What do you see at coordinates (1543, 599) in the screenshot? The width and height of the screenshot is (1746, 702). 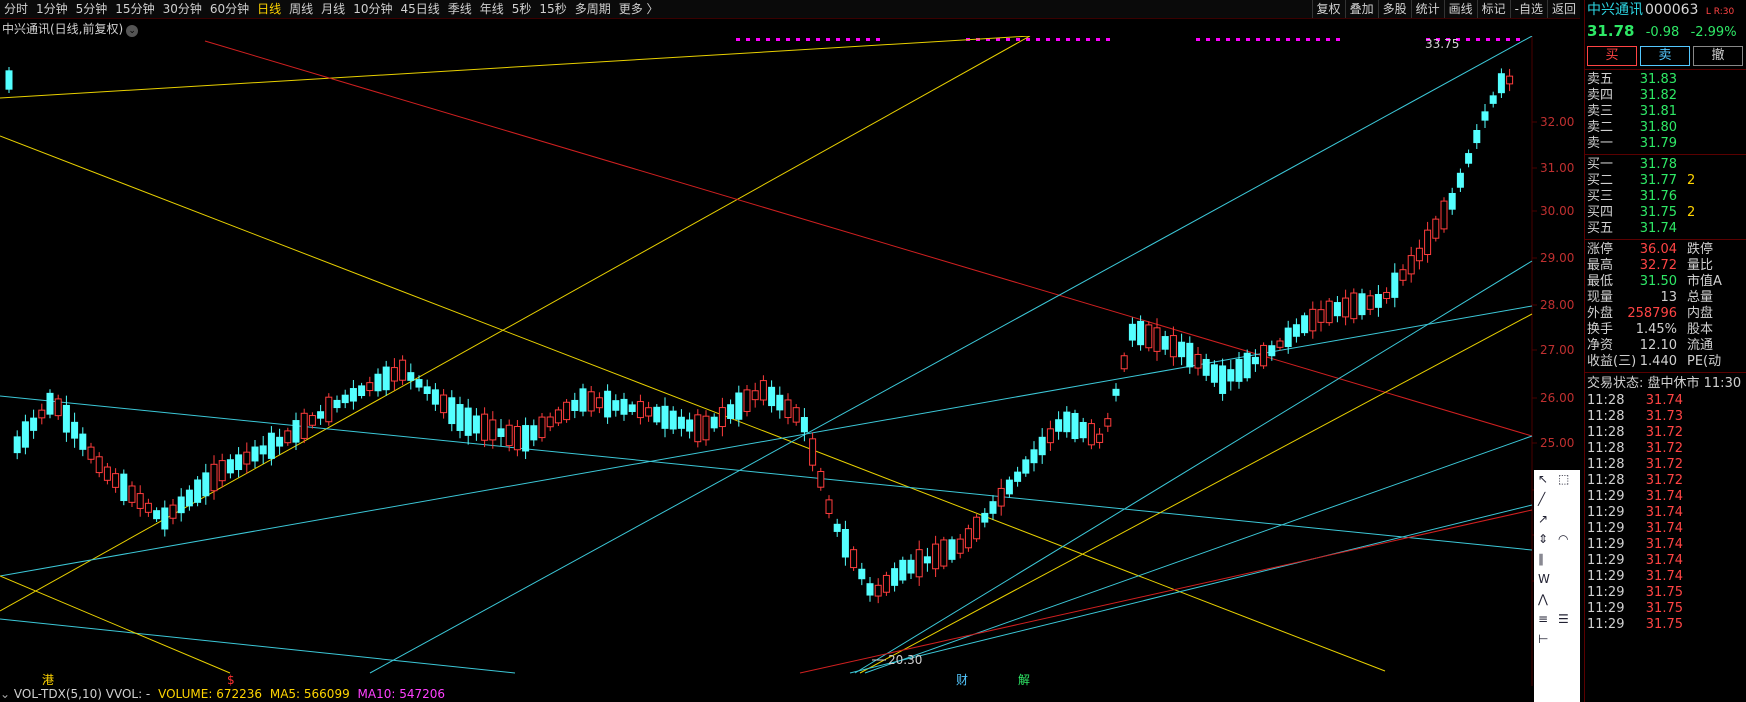 I see `fan-tool-icon: ⋀` at bounding box center [1543, 599].